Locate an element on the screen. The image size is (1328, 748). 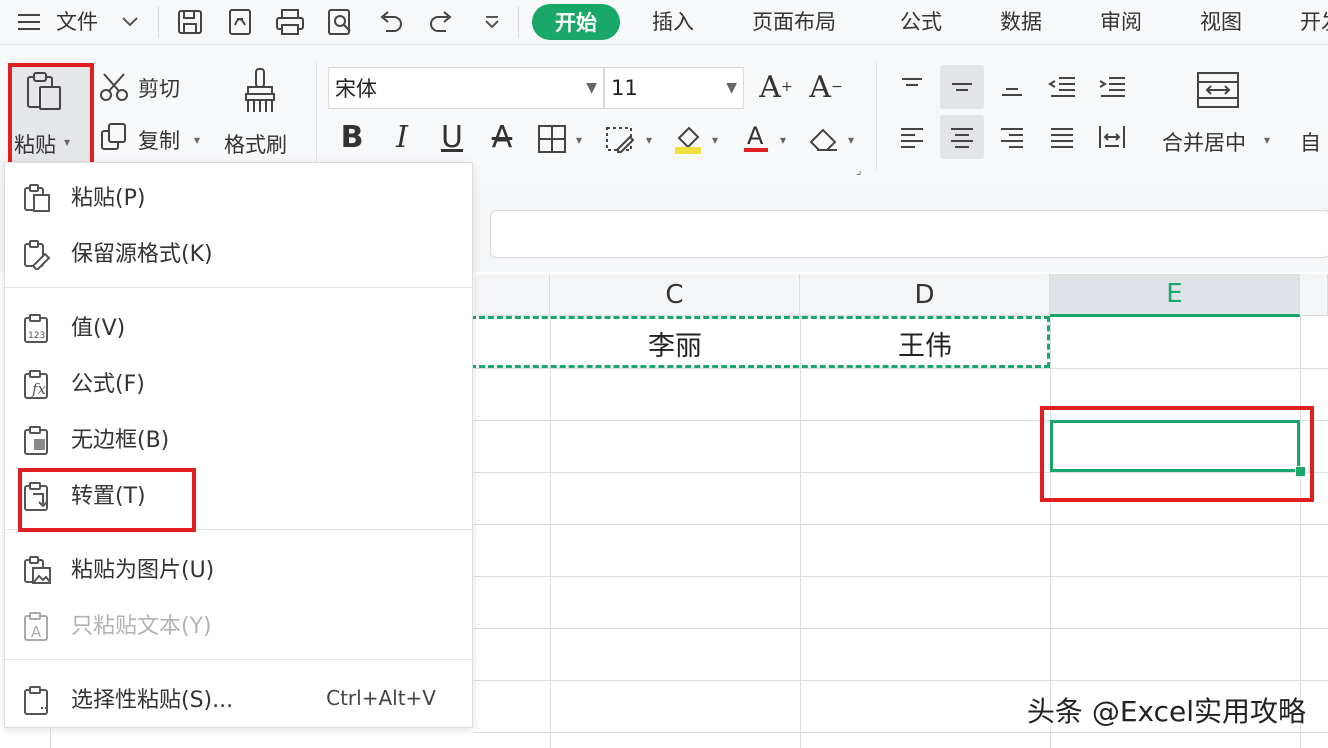
font-name-value: 宋体 is located at coordinates (356, 89).